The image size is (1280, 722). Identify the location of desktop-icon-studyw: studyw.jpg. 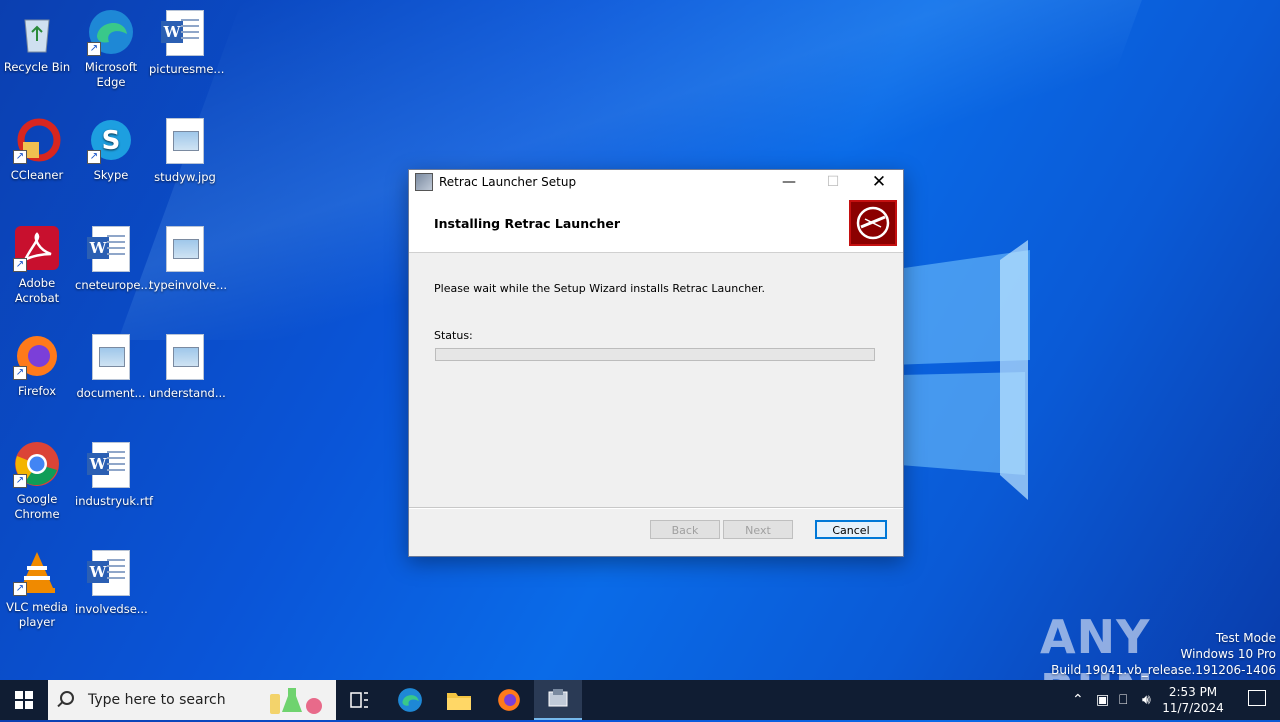
(185, 150).